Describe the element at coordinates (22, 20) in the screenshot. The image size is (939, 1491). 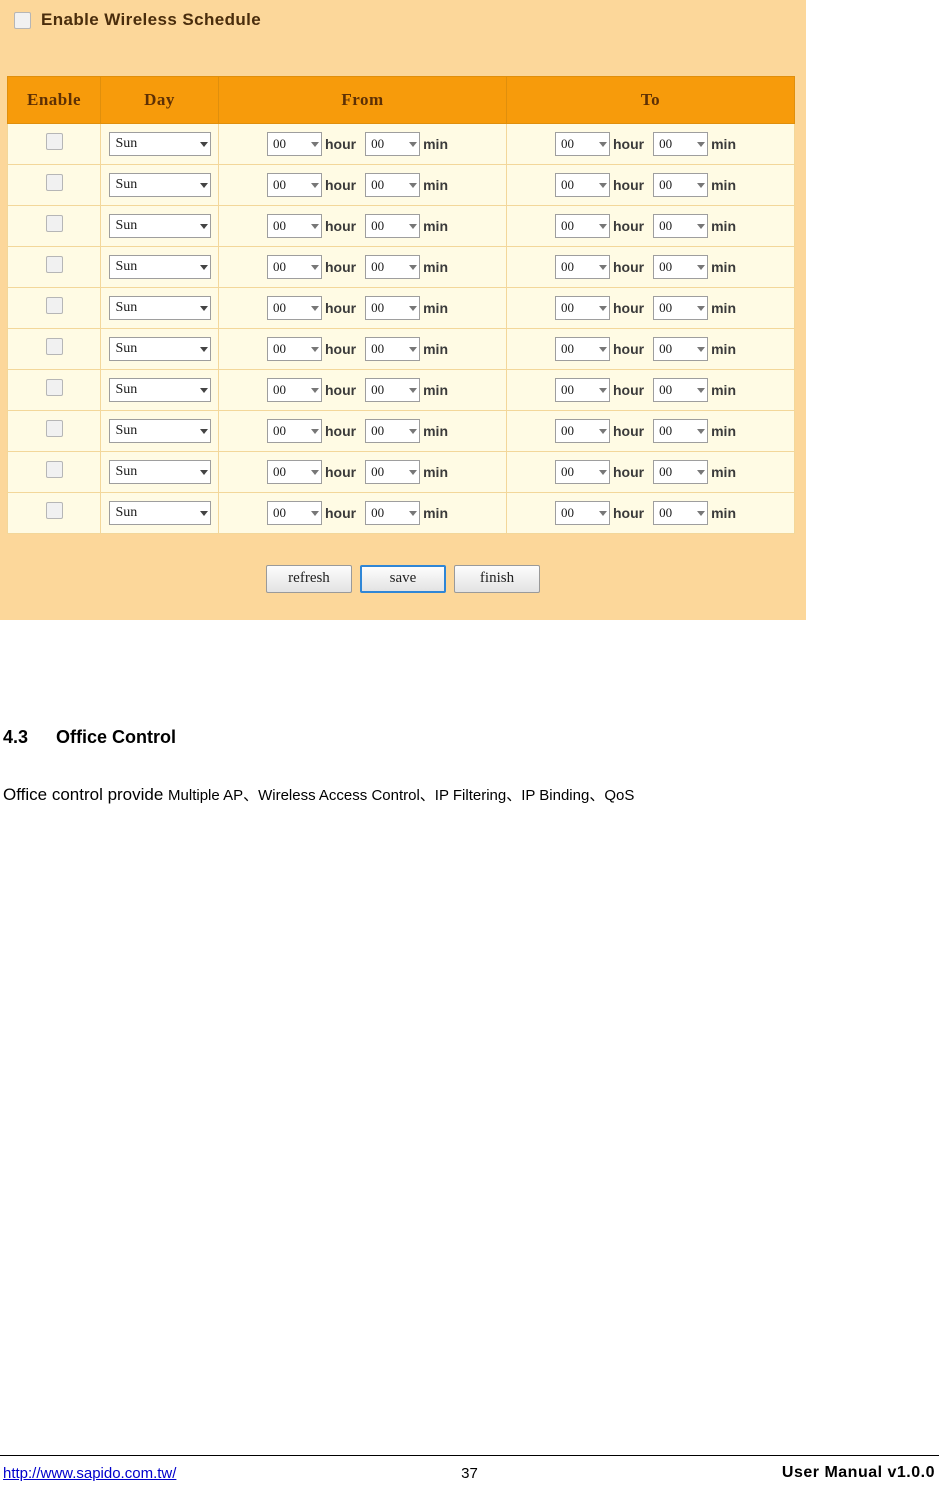
I see `enable-wireless-schedule-checkbox` at that location.